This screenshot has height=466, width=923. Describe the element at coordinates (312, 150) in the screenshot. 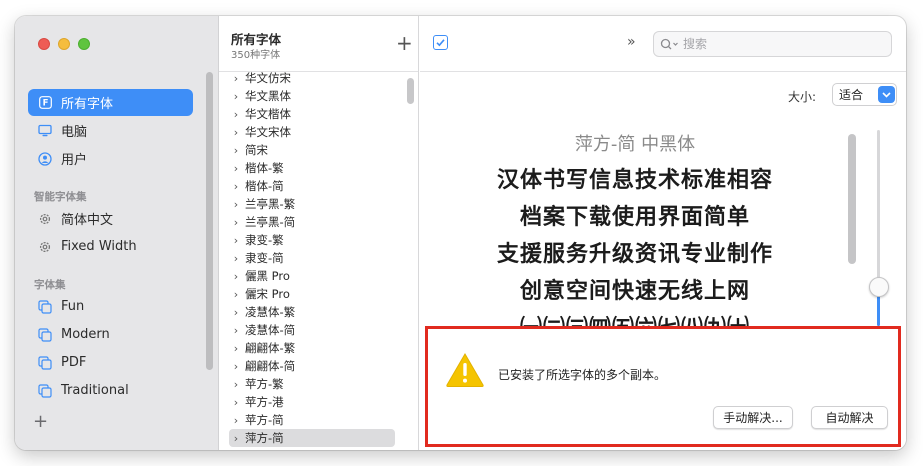

I see `font-list-item: › 简宋` at that location.